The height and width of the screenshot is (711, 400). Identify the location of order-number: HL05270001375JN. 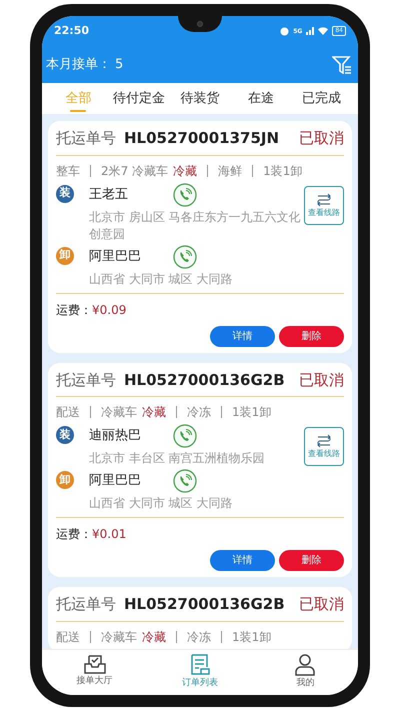
(202, 138).